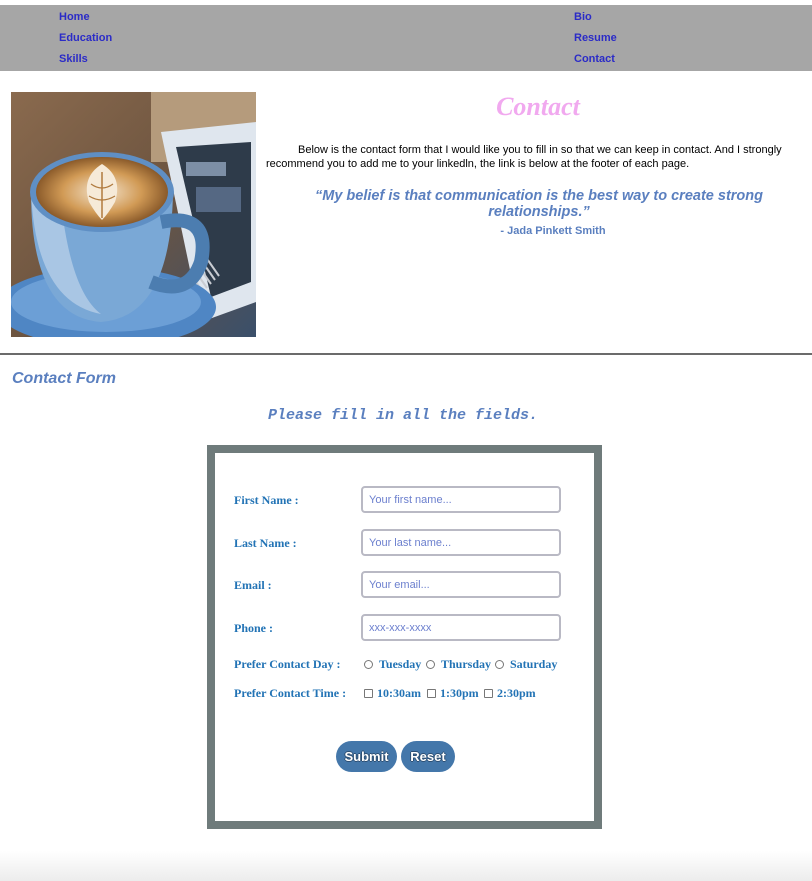  Describe the element at coordinates (287, 664) in the screenshot. I see `contact-day-label: Prefer Contact Day :` at that location.